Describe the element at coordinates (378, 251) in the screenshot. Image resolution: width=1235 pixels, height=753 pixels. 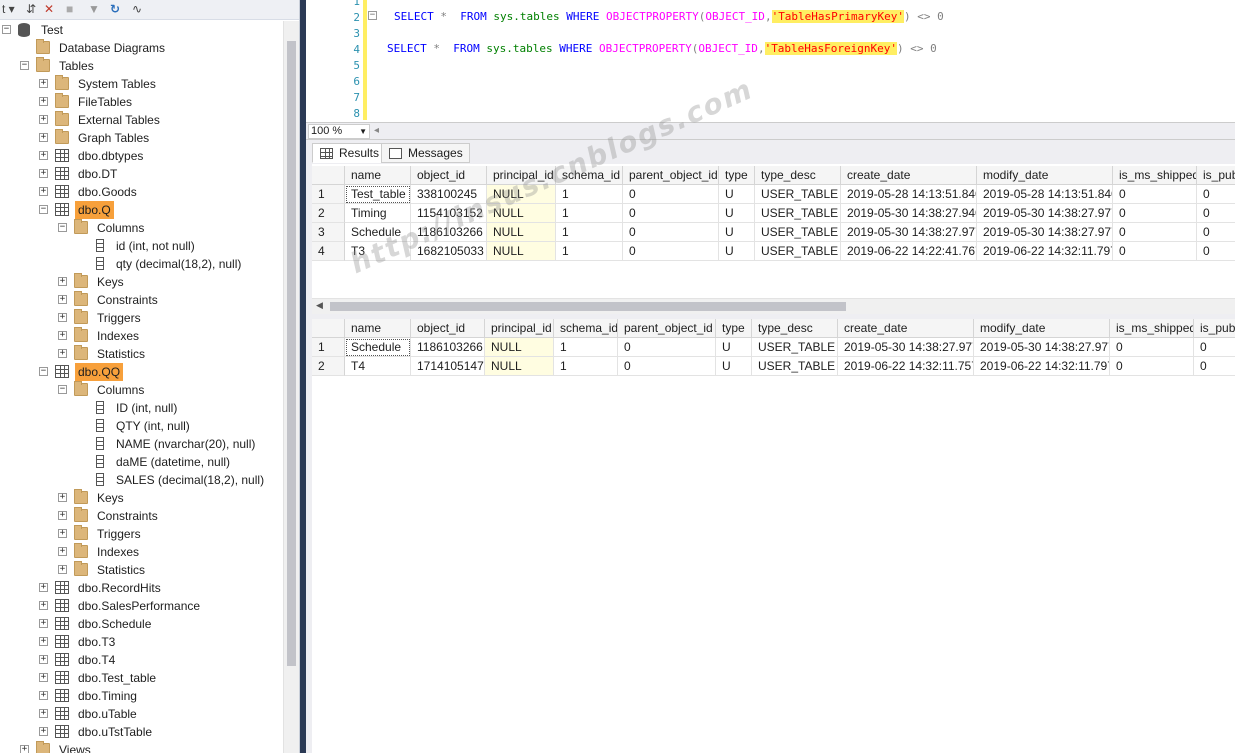
I see `grid-cell: T3` at that location.